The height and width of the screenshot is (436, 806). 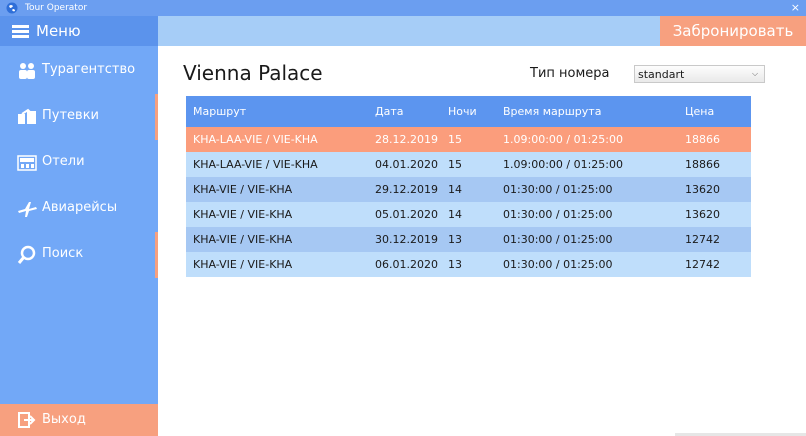 What do you see at coordinates (219, 111) in the screenshot?
I see `column-header-route: Маршрут` at bounding box center [219, 111].